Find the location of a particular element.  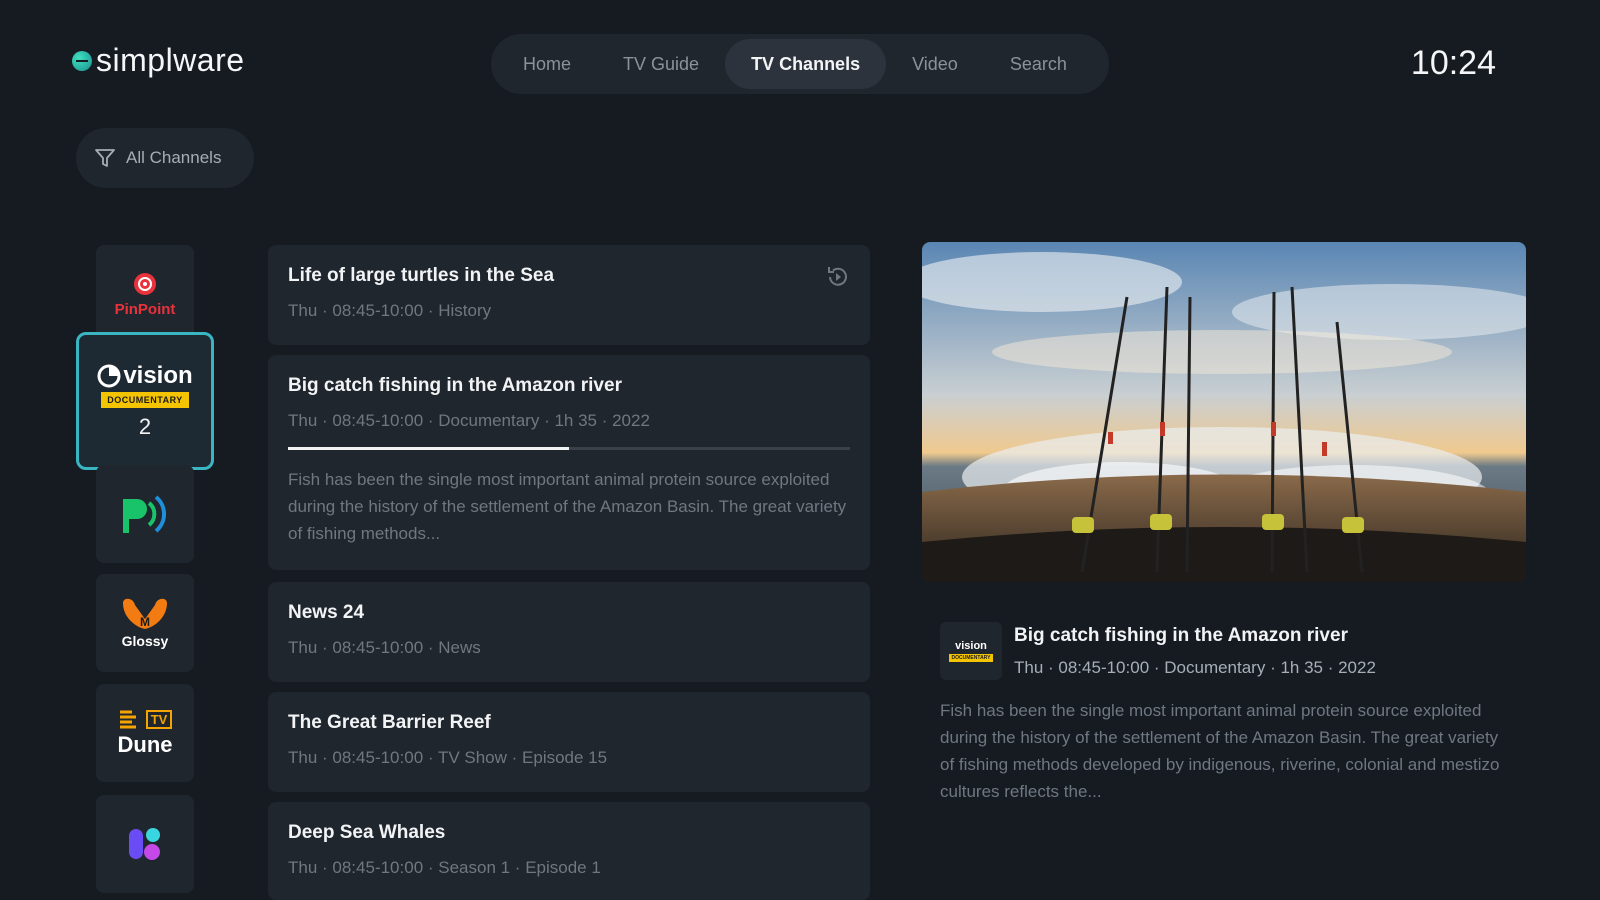

program-progress-bar is located at coordinates (569, 448).